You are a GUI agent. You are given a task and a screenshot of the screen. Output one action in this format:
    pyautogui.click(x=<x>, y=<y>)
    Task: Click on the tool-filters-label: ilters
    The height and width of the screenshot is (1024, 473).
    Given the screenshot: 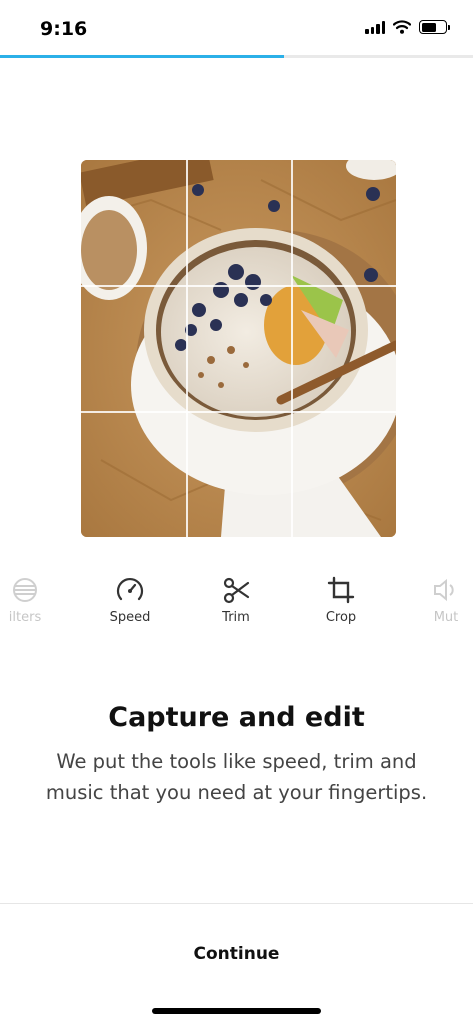 What is the action you would take?
    pyautogui.click(x=25, y=617)
    